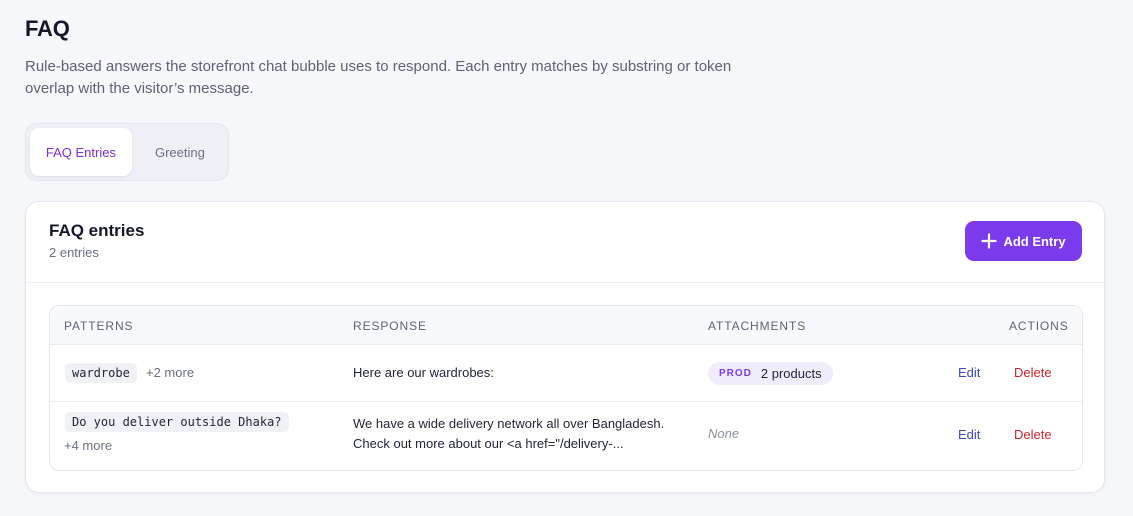 Image resolution: width=1133 pixels, height=516 pixels. I want to click on column-header-patterns: PATTERNS, so click(99, 326).